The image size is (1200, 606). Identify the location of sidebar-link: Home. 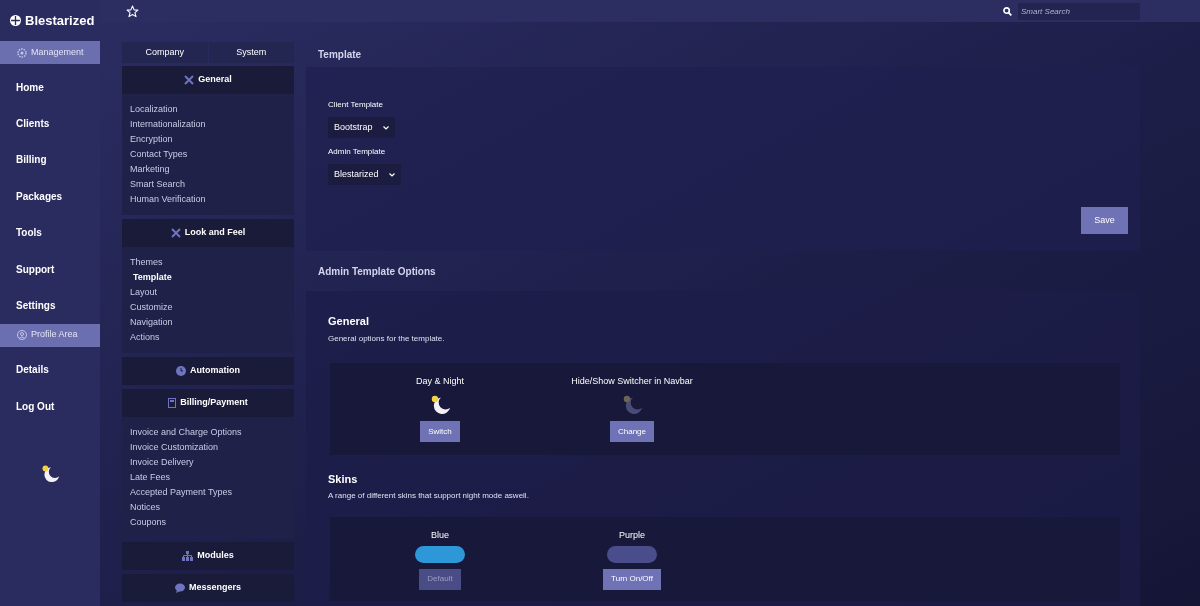
(50, 87).